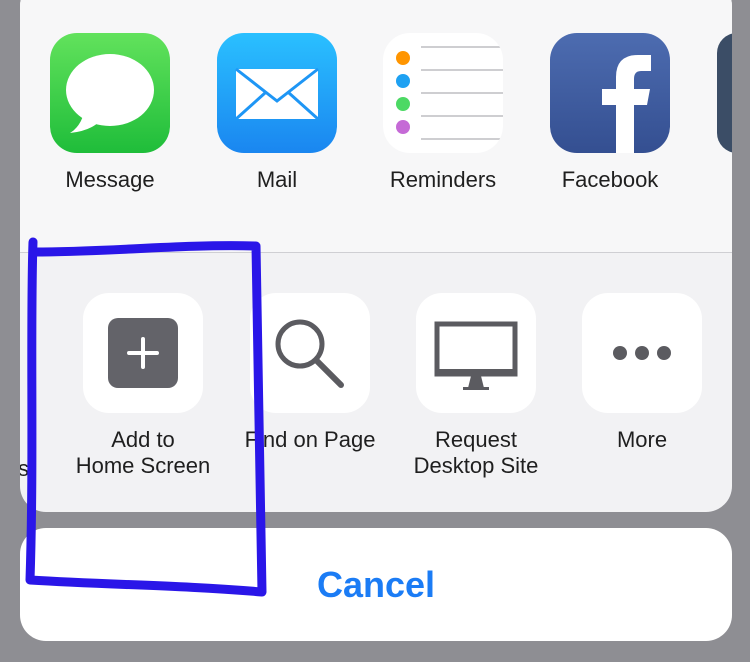 Image resolution: width=750 pixels, height=662 pixels. Describe the element at coordinates (724, 93) in the screenshot. I see `app-partial` at that location.